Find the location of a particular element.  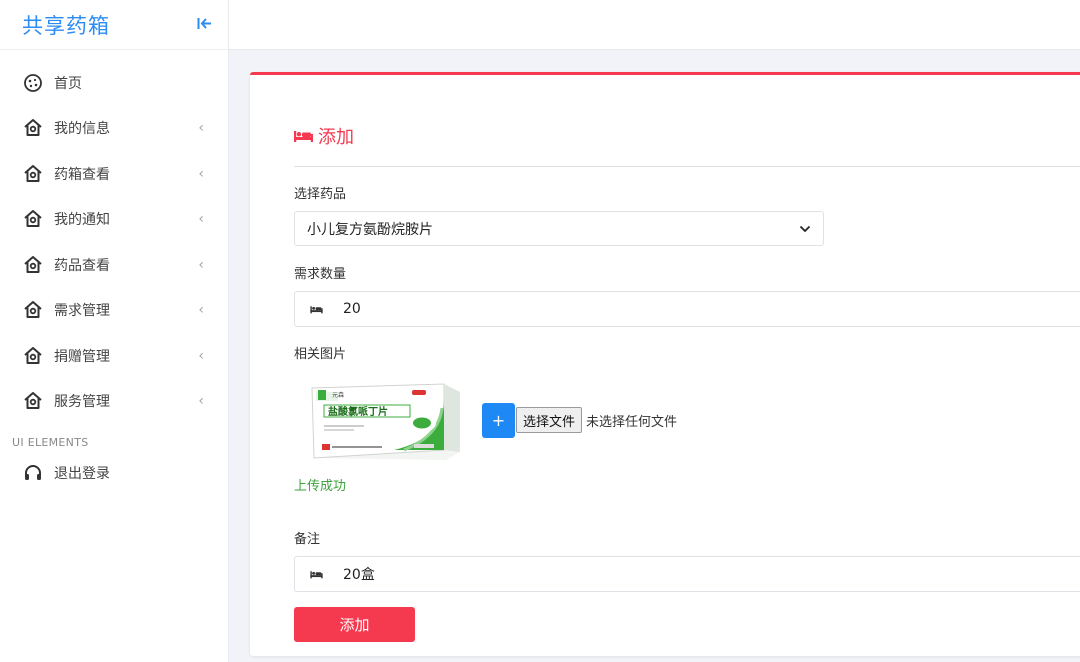

sidebar-item-my-info: 我的信息 ‹ is located at coordinates (114, 129).